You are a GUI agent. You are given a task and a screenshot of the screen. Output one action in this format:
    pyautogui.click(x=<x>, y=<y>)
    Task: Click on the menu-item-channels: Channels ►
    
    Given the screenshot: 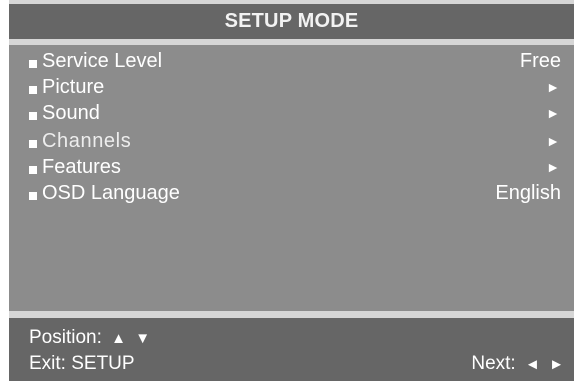 What is the action you would take?
    pyautogui.click(x=291, y=141)
    